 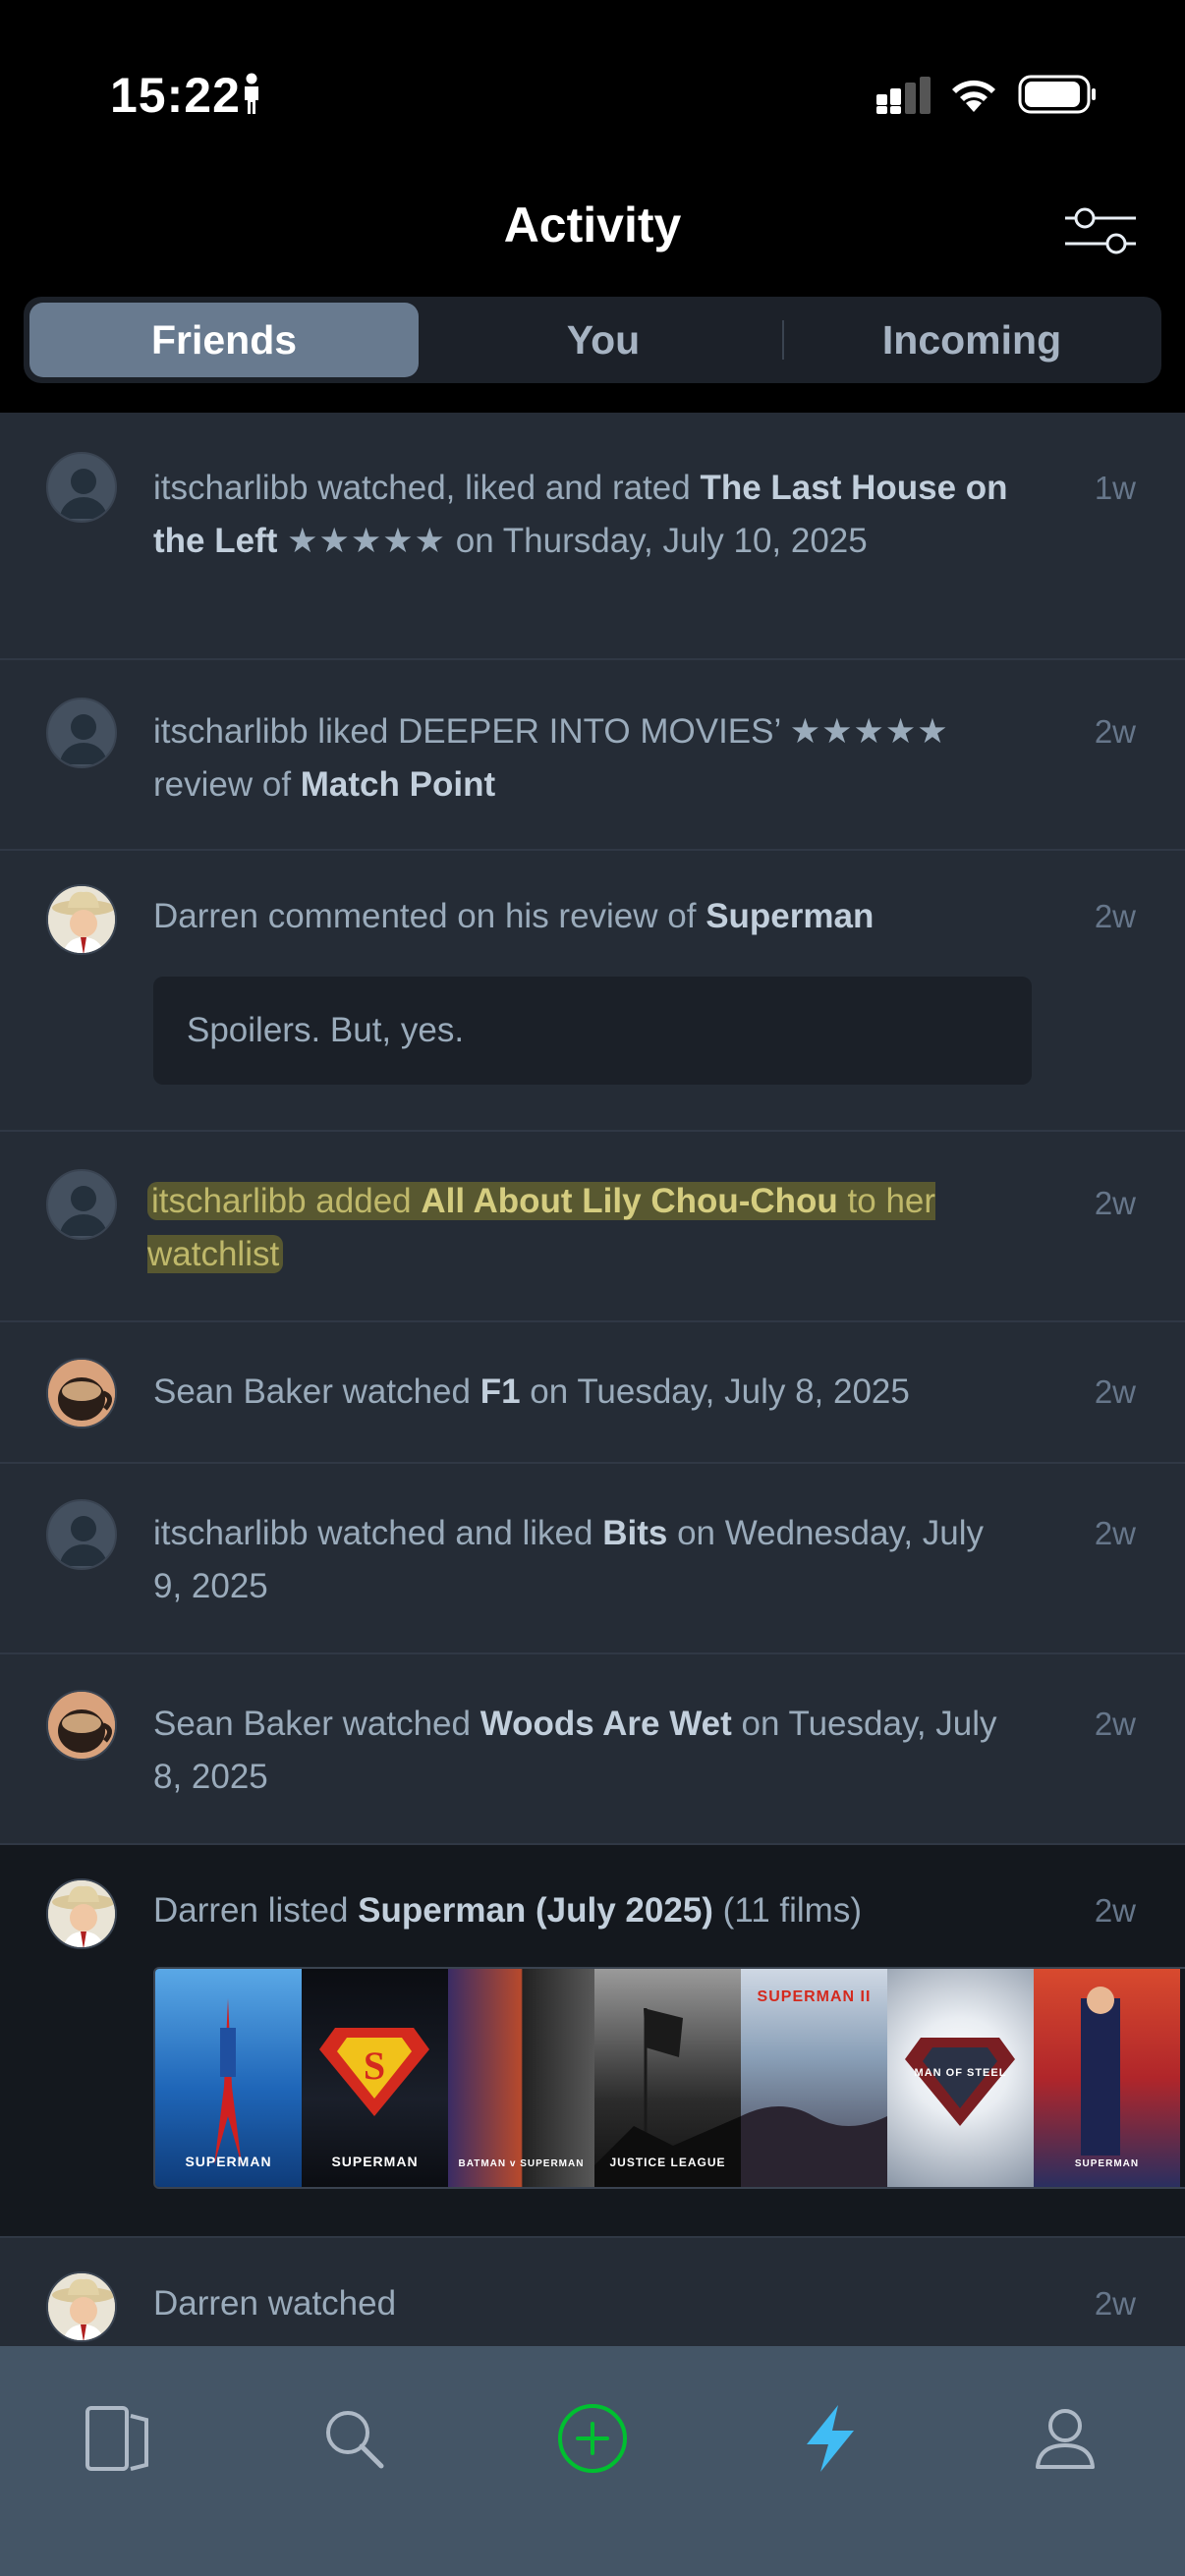 I want to click on film-title: F1, so click(x=501, y=1391).